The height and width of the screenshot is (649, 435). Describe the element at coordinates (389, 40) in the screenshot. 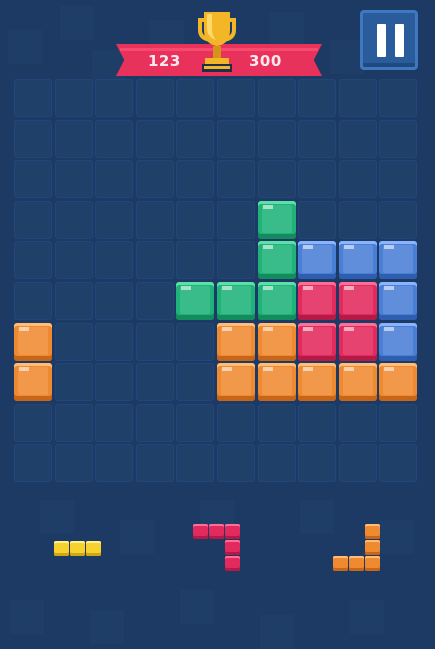

I see `pause-button` at that location.